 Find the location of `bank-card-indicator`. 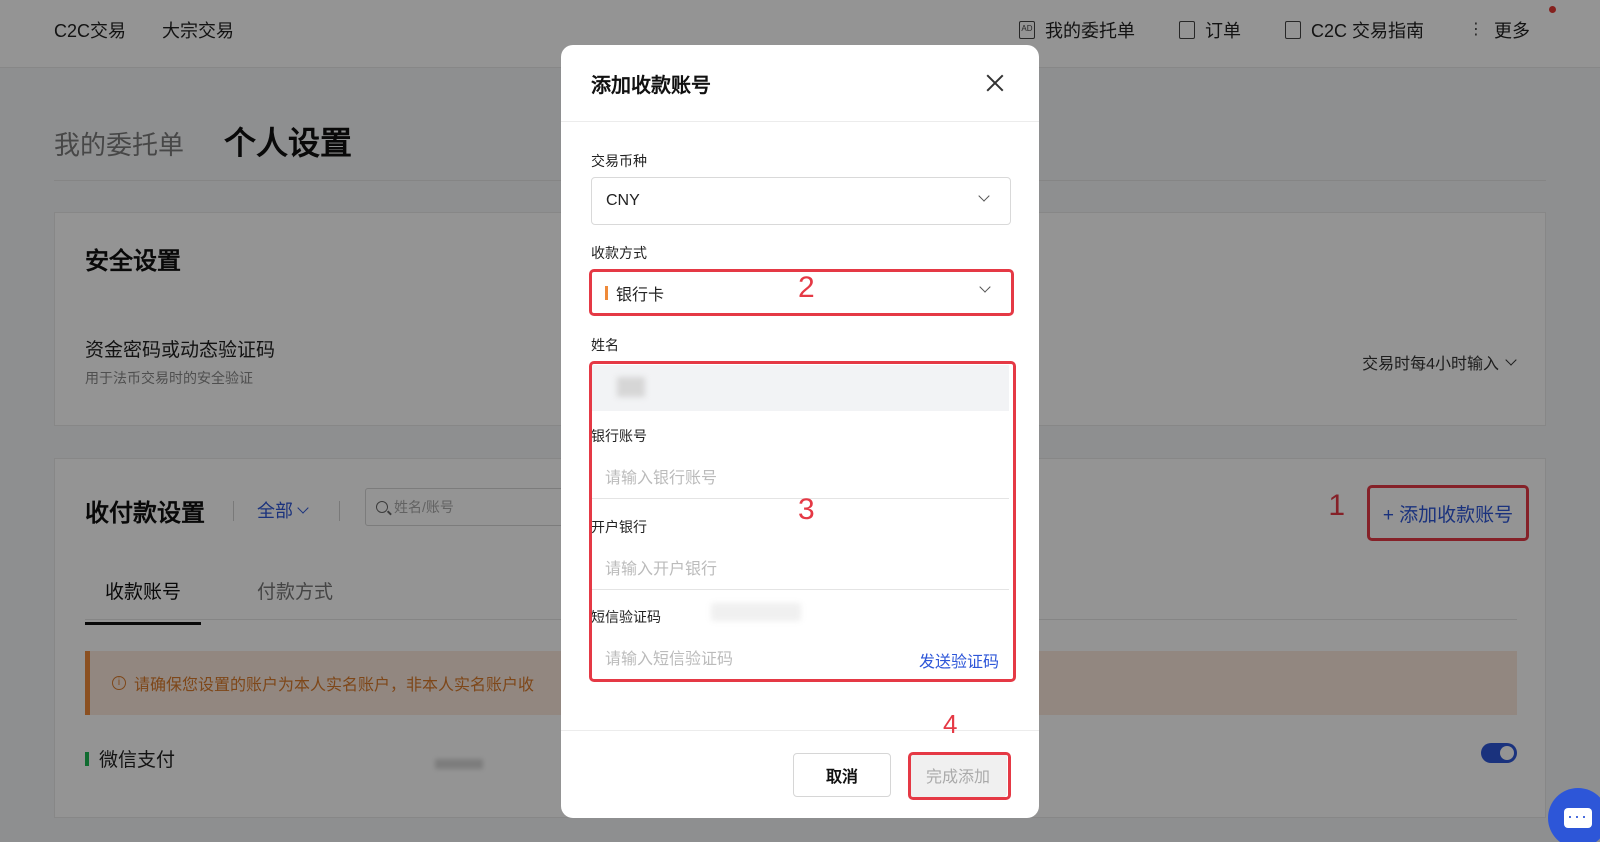

bank-card-indicator is located at coordinates (606, 293).